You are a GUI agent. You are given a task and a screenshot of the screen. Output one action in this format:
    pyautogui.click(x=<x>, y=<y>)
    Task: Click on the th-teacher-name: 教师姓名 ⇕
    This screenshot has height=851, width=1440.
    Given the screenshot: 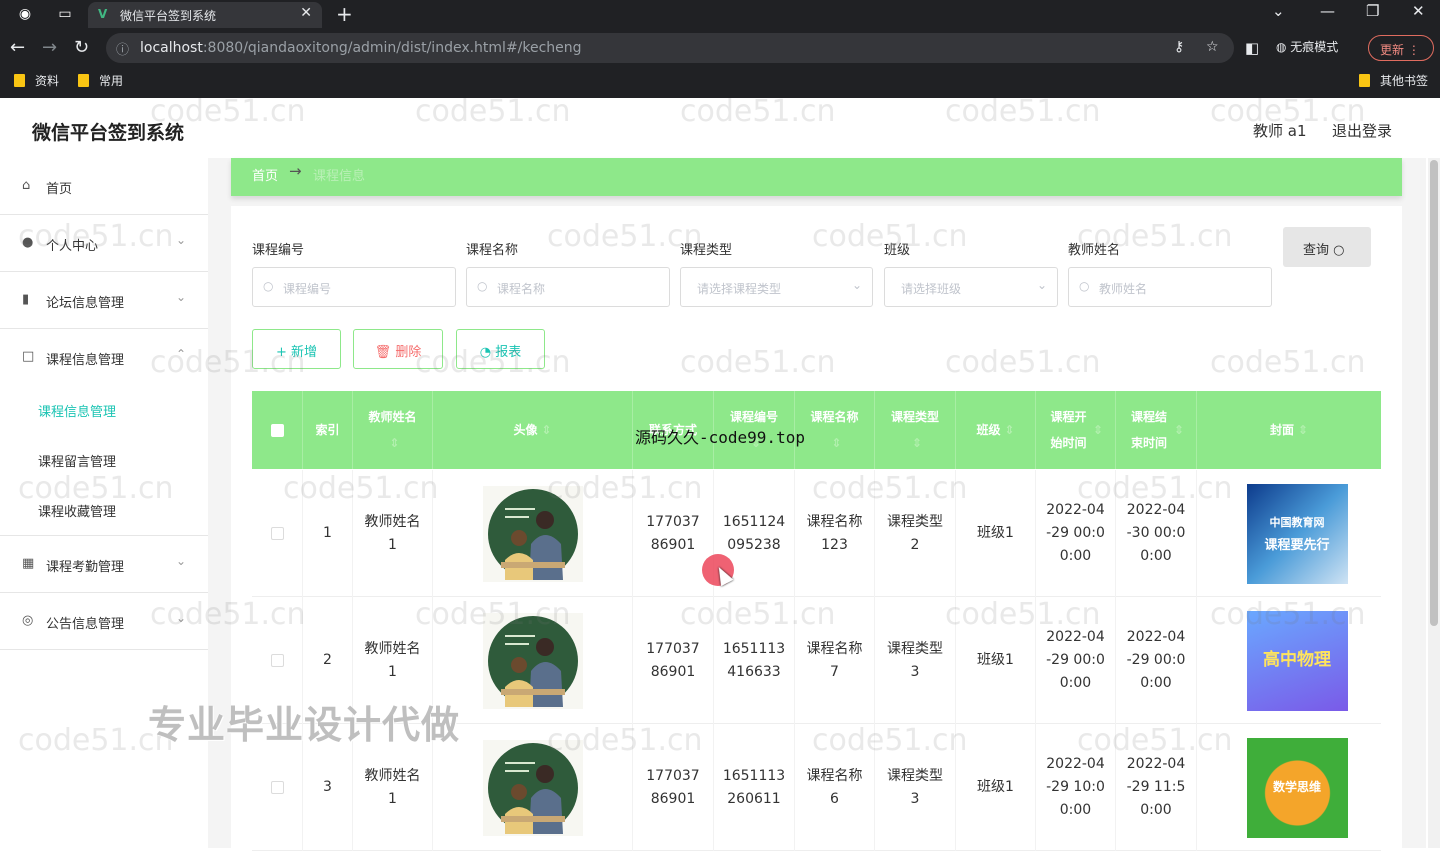 What is the action you would take?
    pyautogui.click(x=393, y=430)
    